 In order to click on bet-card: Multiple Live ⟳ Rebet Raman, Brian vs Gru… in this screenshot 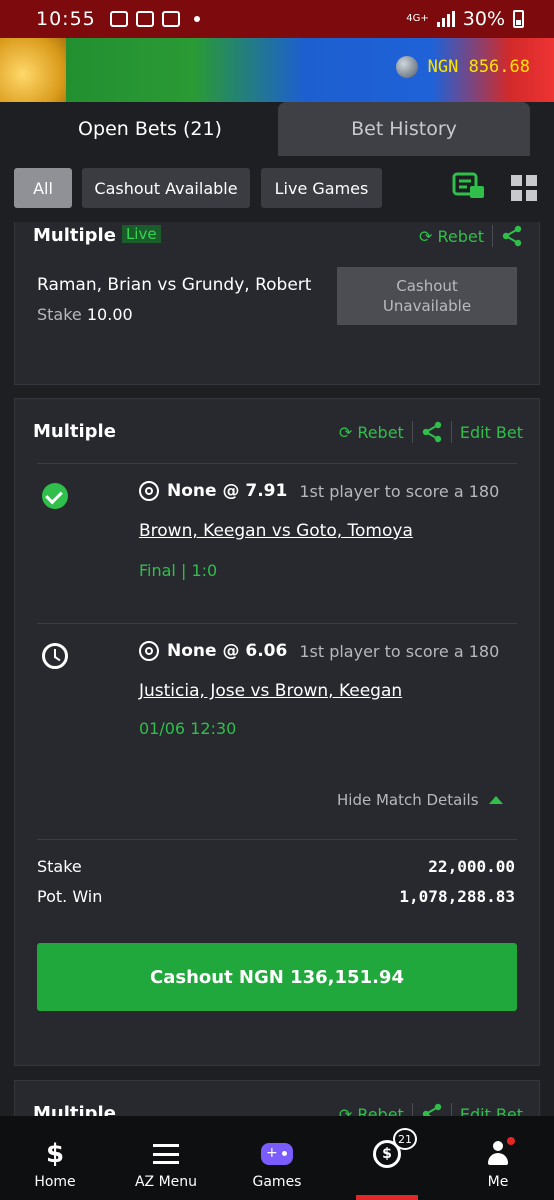, I will do `click(277, 303)`.